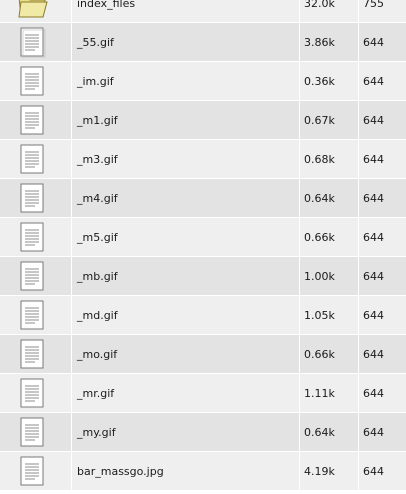 The image size is (406, 494). What do you see at coordinates (186, 471) in the screenshot?
I see `file-name: bar_massgo.jpg` at bounding box center [186, 471].